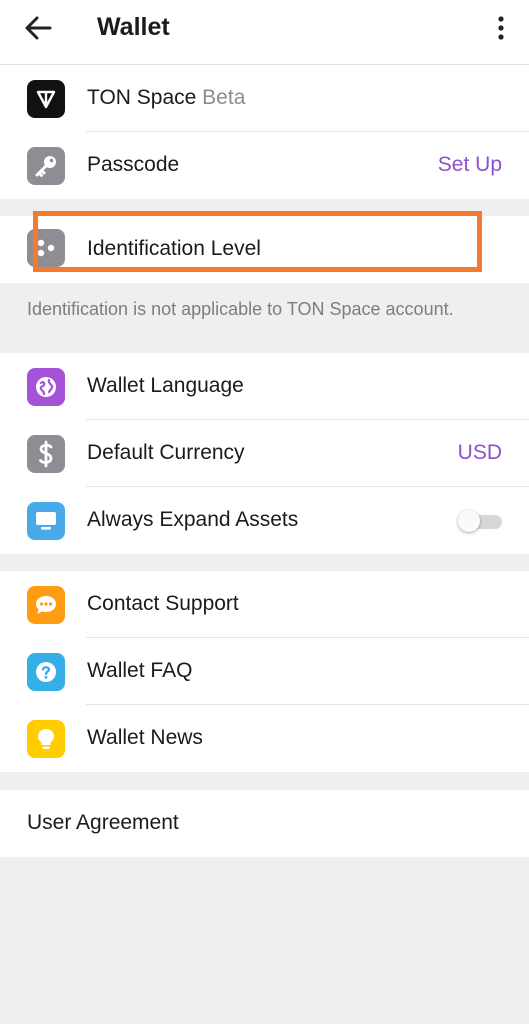 The image size is (529, 1024). Describe the element at coordinates (257, 241) in the screenshot. I see `highlight-box` at that location.